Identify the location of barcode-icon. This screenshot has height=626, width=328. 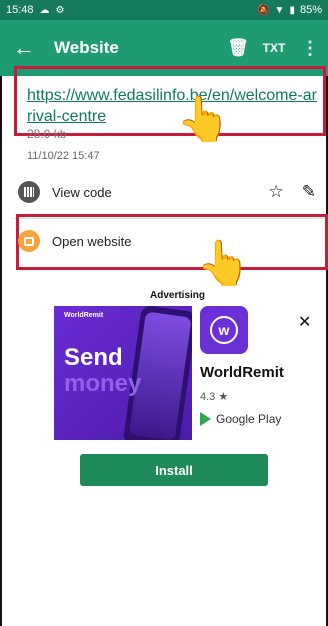
(29, 192).